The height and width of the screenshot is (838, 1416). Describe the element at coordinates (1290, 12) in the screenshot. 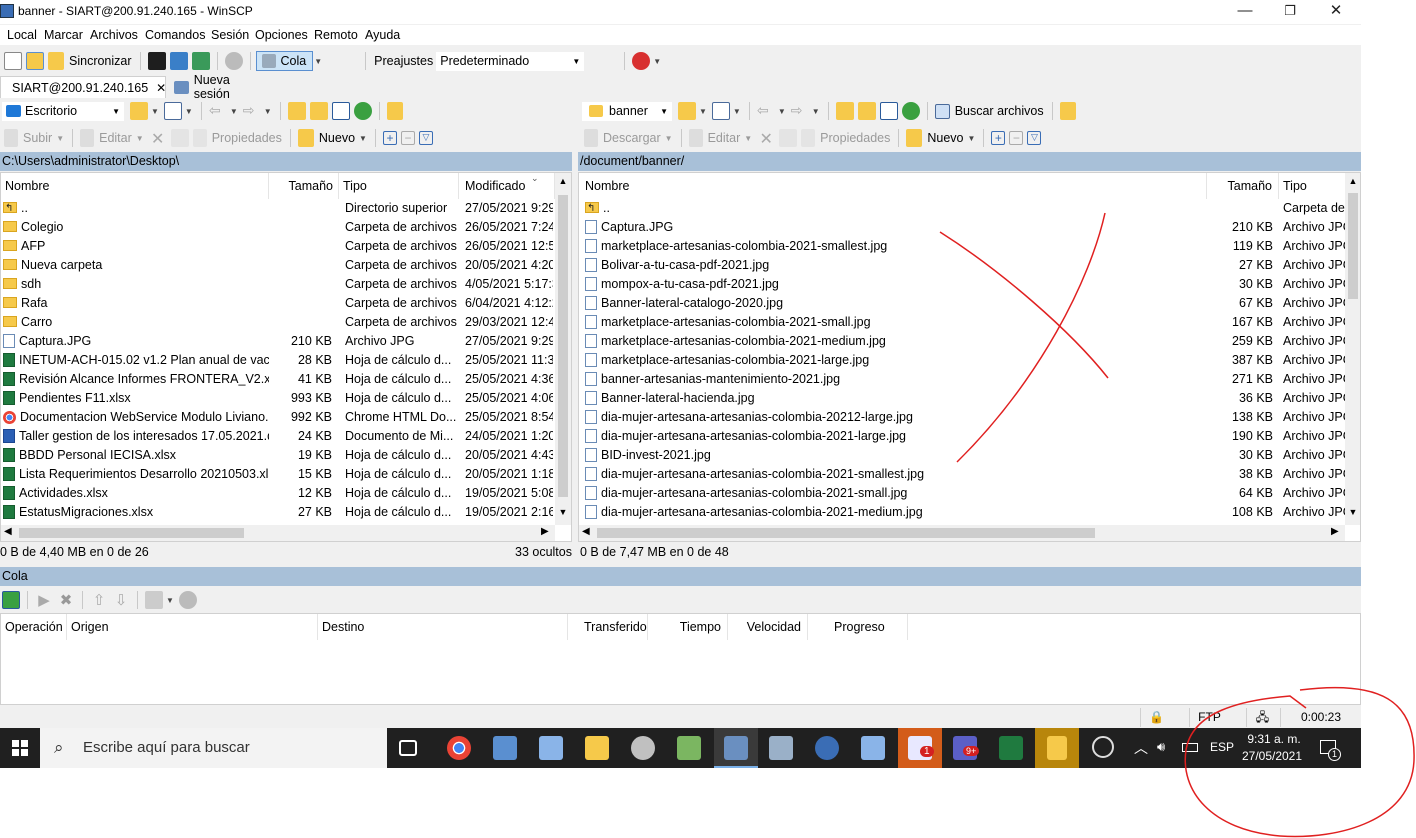

I see `maximize-button: ❐` at that location.